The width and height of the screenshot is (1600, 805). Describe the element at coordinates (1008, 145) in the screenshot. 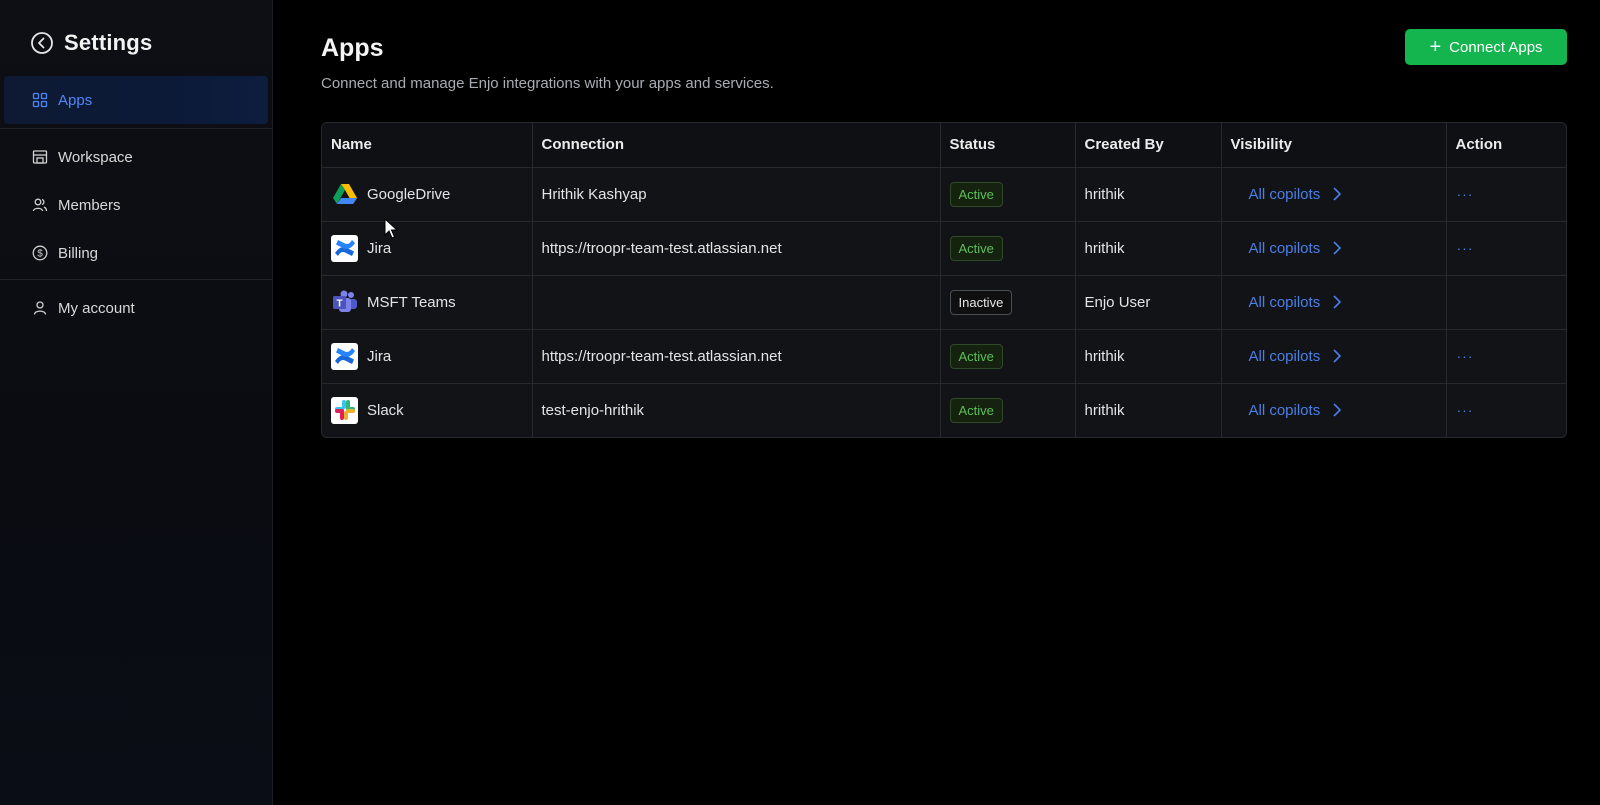

I see `column-header-status: Status` at that location.